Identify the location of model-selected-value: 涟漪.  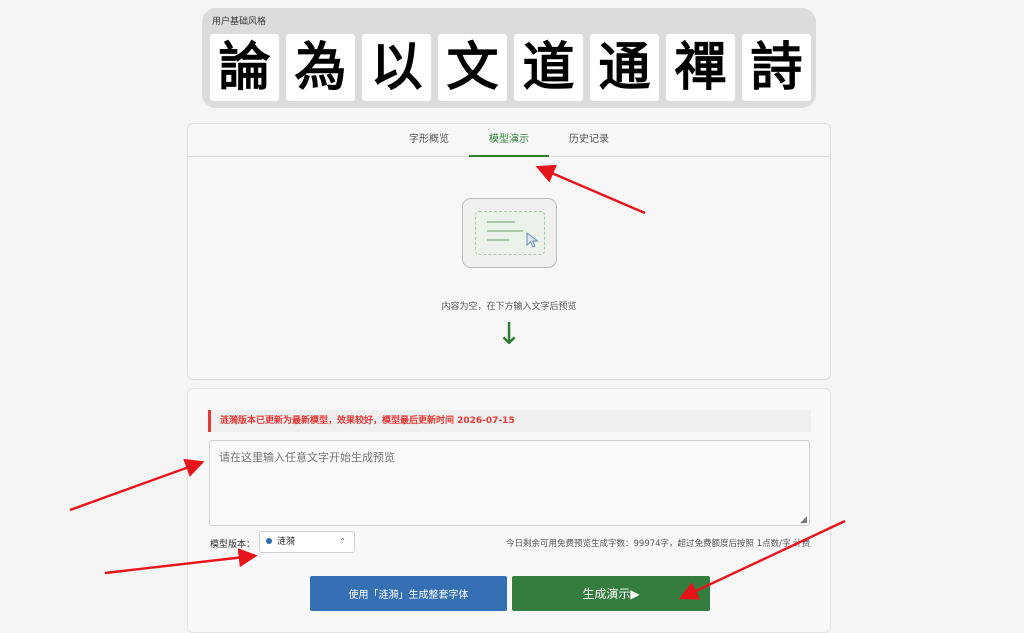
(286, 542).